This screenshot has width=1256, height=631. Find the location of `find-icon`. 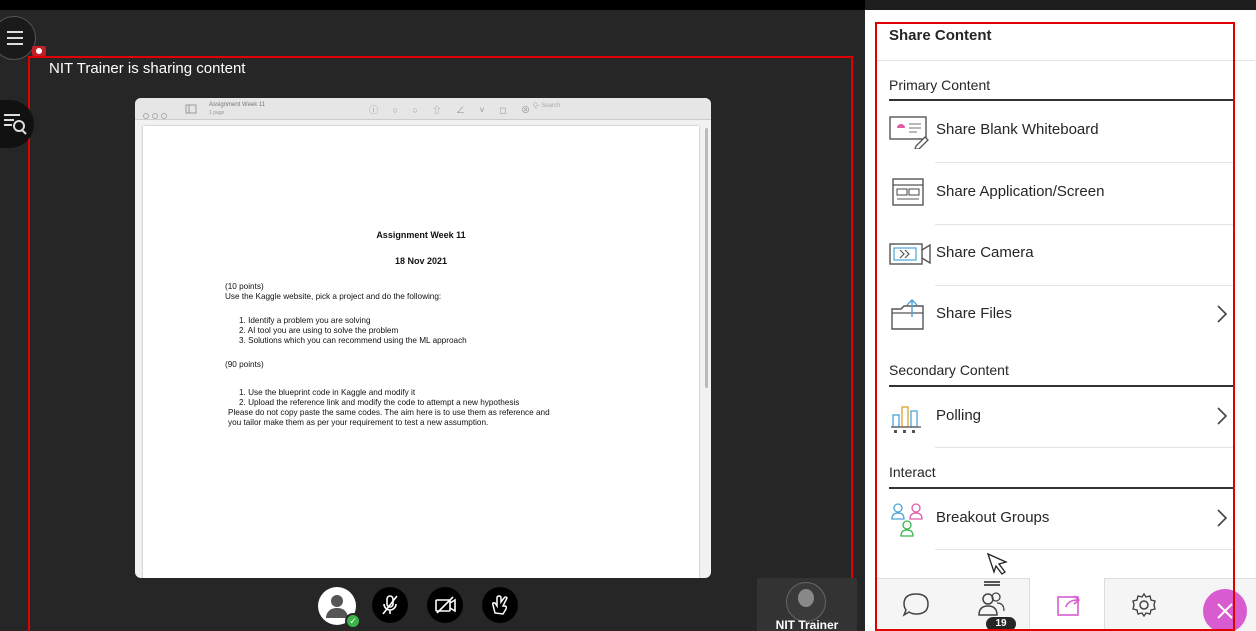

find-icon is located at coordinates (15, 124).